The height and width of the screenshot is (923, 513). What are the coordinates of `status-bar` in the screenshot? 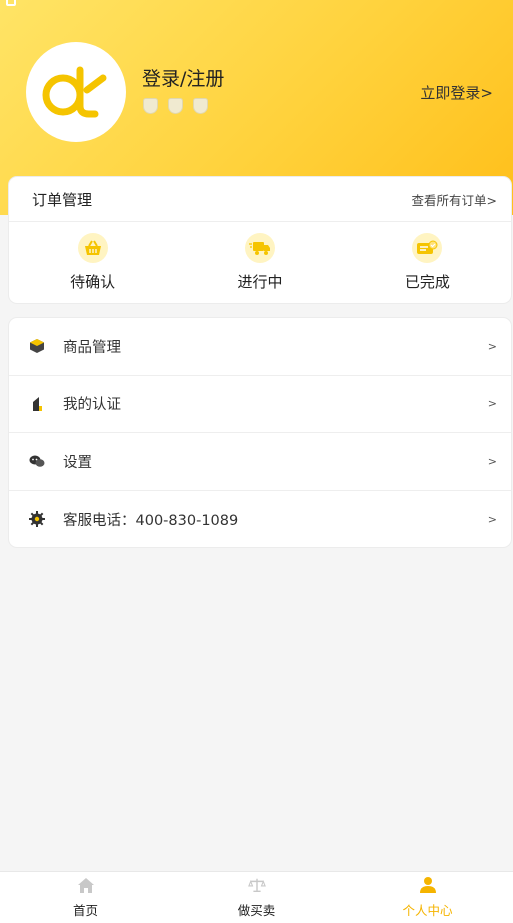 It's located at (256, 5).